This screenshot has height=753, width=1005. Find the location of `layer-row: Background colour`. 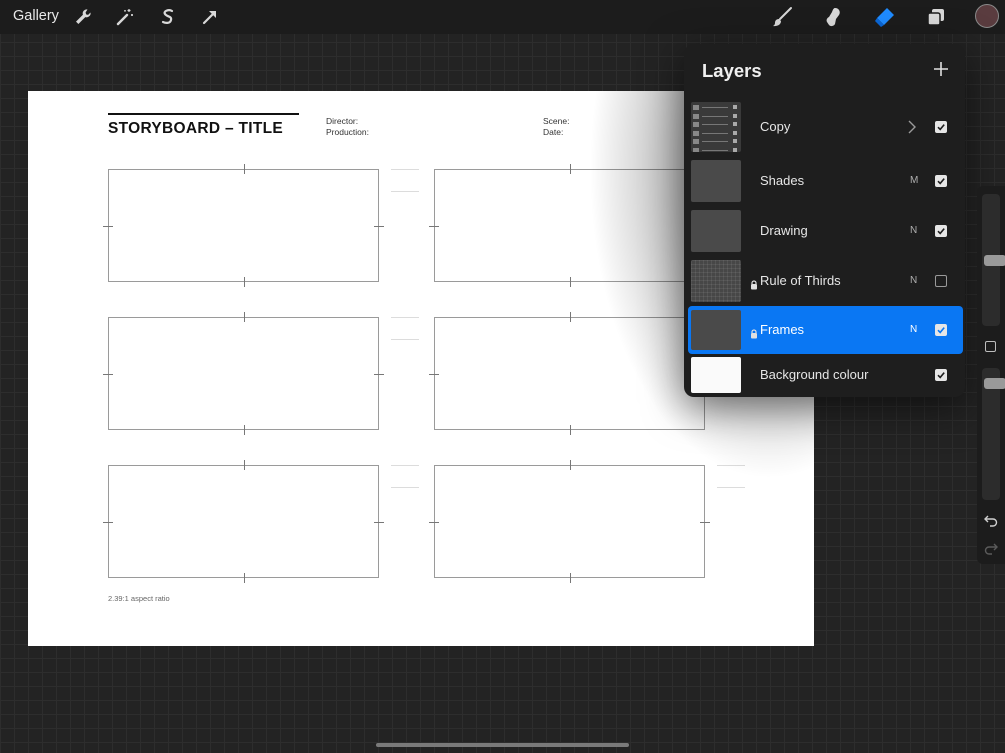

layer-row: Background colour is located at coordinates (825, 375).